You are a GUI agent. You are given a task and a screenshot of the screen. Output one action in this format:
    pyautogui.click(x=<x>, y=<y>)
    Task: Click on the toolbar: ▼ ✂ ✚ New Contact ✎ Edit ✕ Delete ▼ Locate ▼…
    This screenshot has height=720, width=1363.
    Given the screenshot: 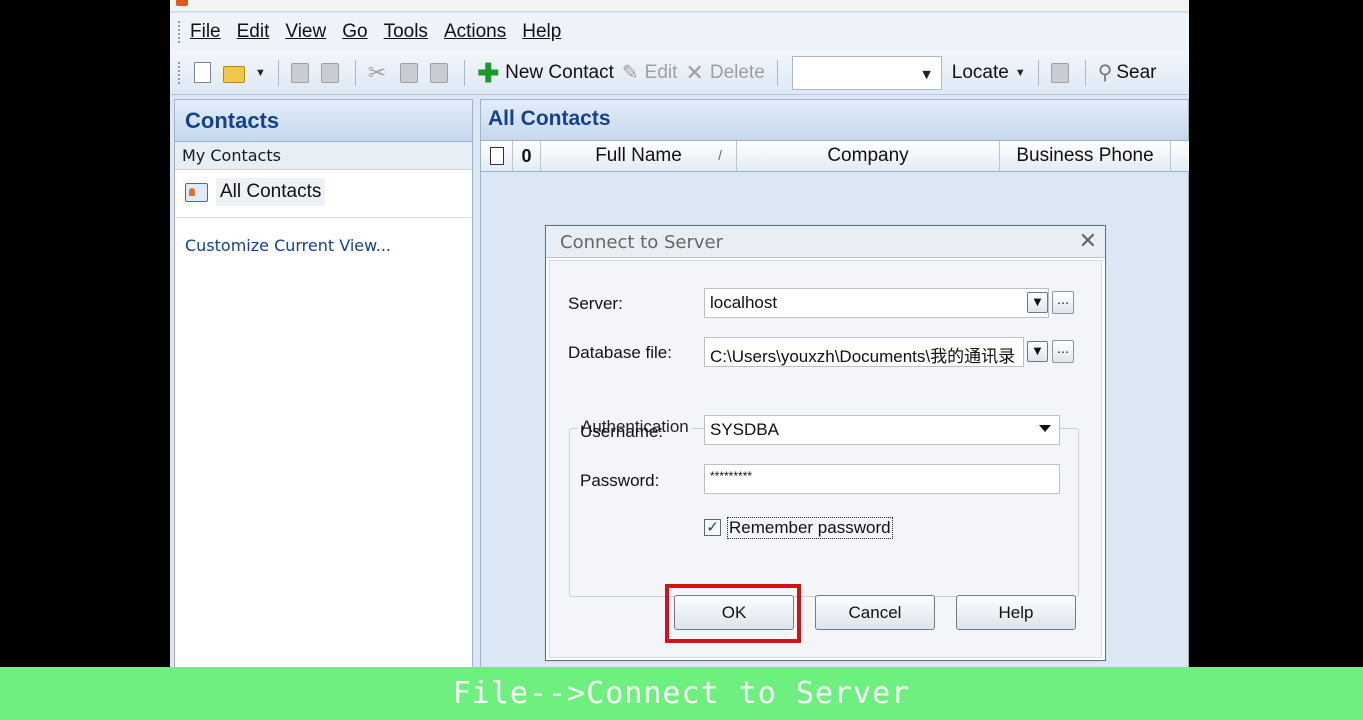 What is the action you would take?
    pyautogui.click(x=679, y=73)
    